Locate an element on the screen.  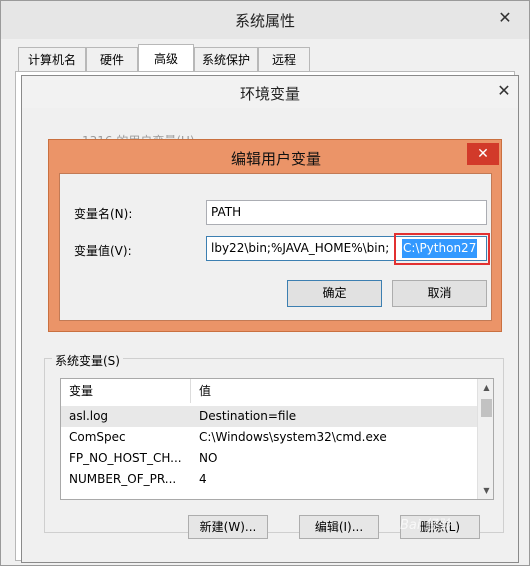
system-properties-close-icon: ✕ is located at coordinates (505, 18).